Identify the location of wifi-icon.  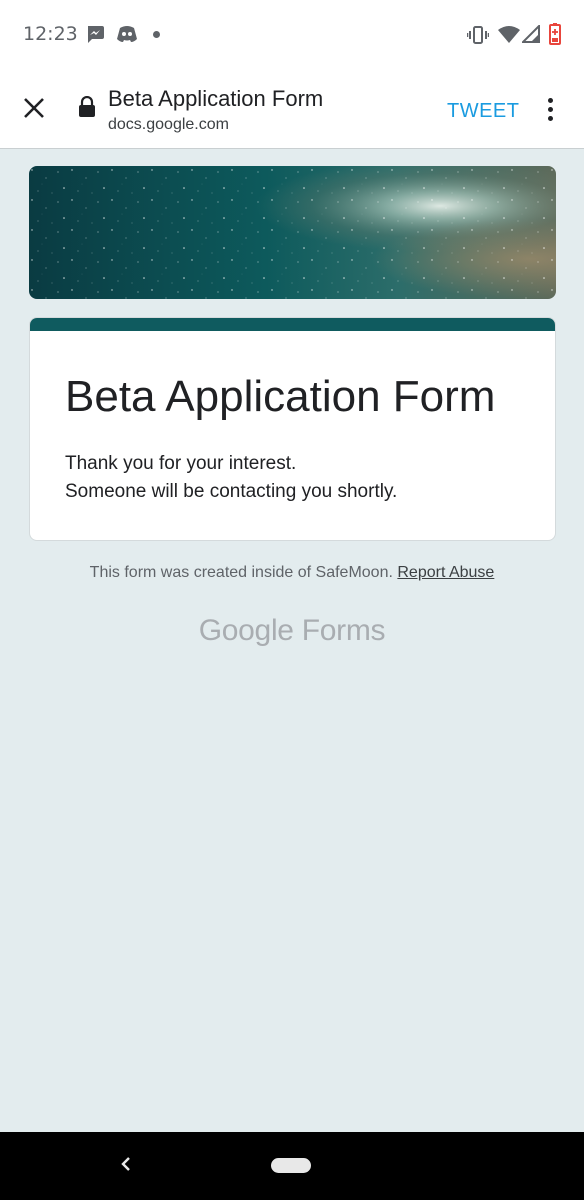
(509, 36).